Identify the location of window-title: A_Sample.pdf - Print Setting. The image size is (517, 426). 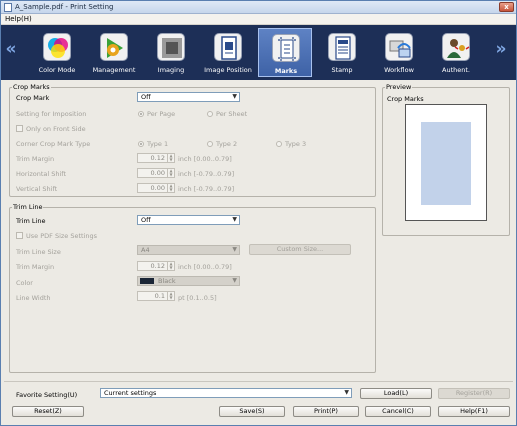
(64, 7).